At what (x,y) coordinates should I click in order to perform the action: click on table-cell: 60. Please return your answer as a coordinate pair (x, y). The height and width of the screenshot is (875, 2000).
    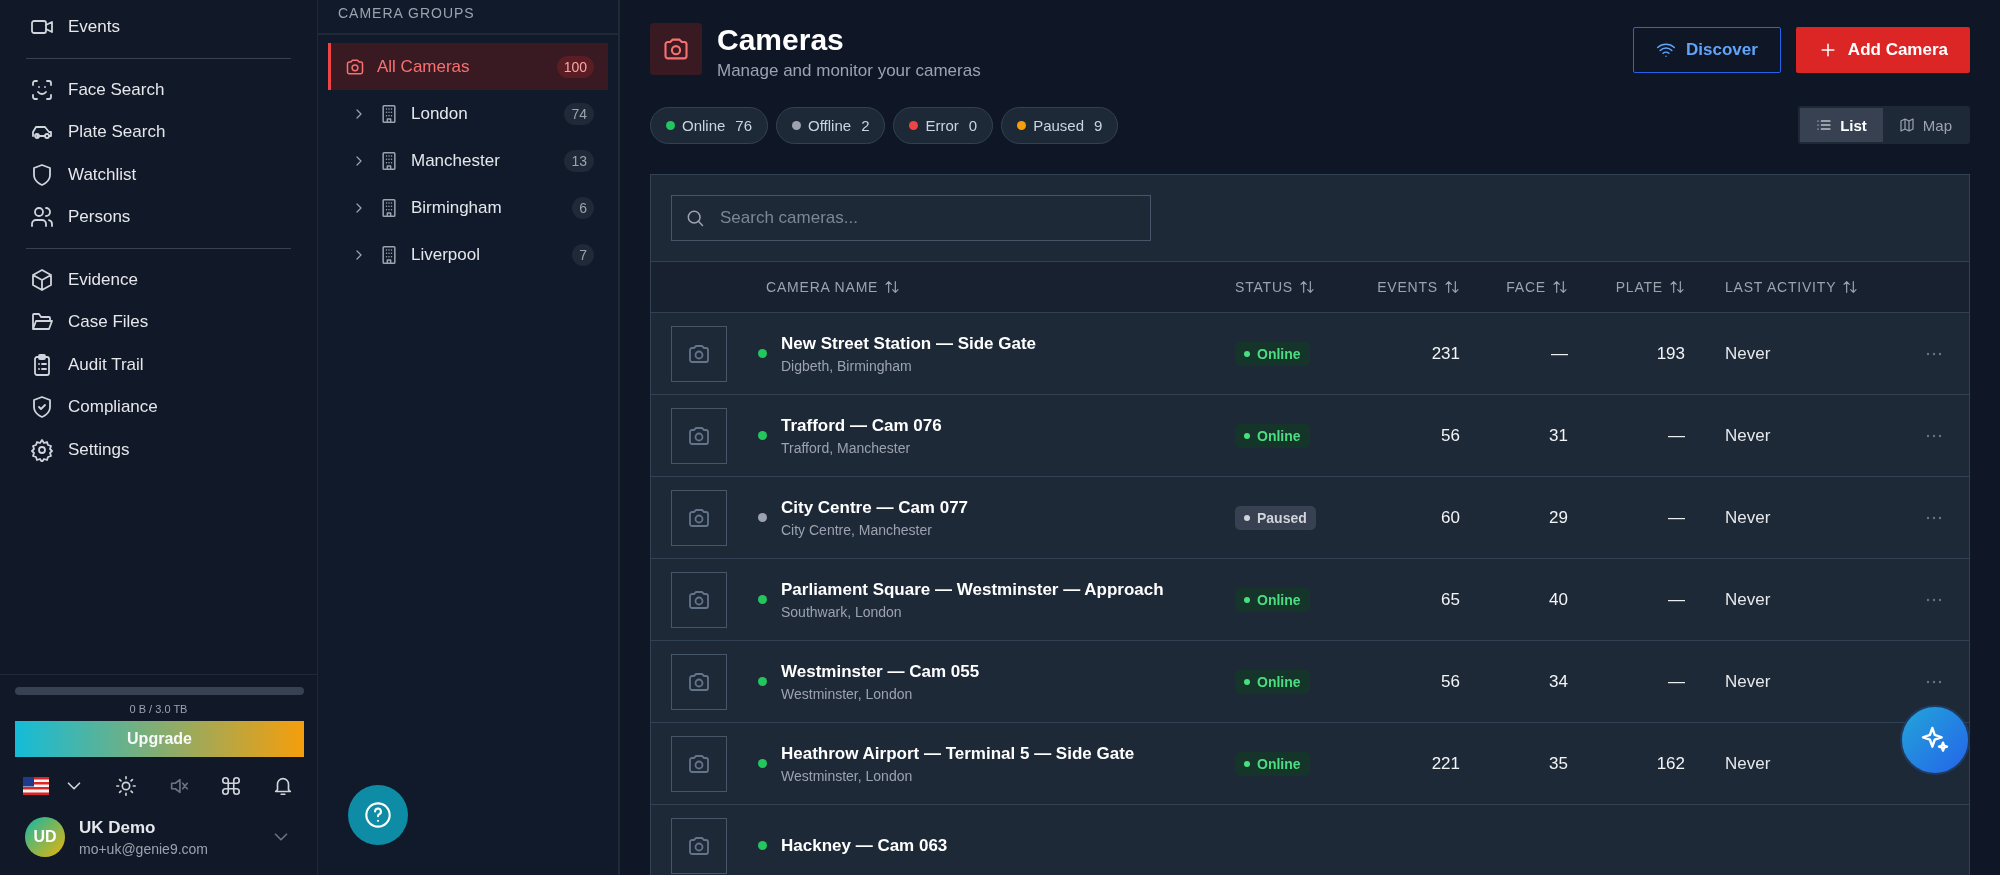
    Looking at the image, I should click on (1450, 517).